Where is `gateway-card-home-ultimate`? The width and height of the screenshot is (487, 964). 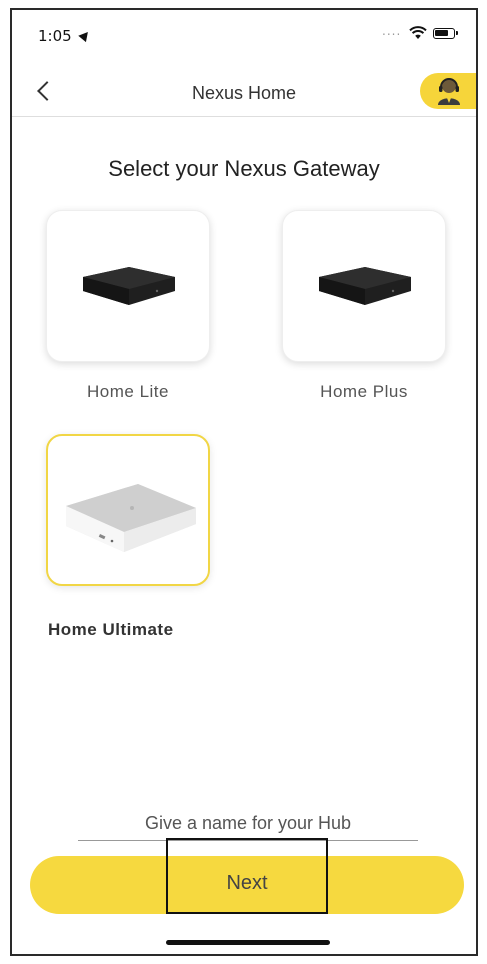
gateway-card-home-ultimate is located at coordinates (128, 510).